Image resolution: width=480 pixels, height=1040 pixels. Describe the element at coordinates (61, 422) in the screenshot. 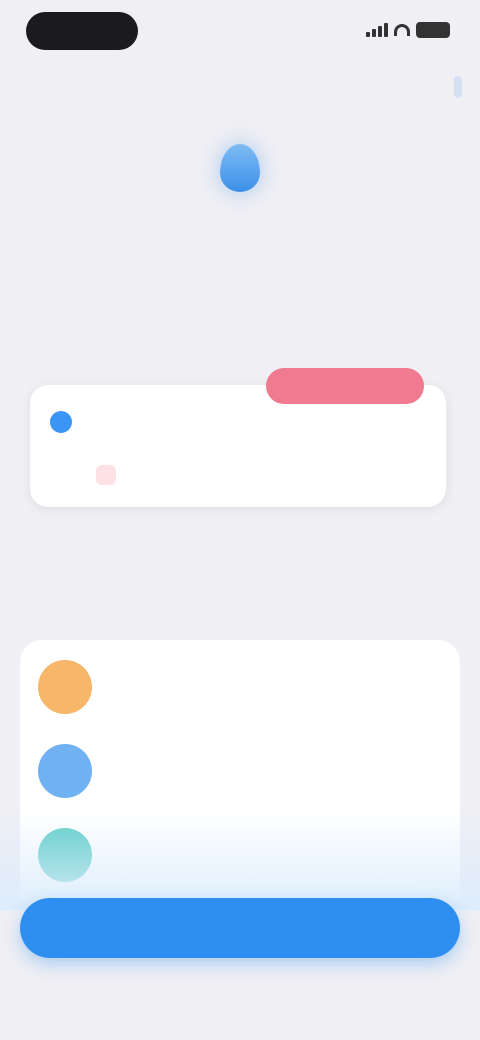

I see `avatar` at that location.